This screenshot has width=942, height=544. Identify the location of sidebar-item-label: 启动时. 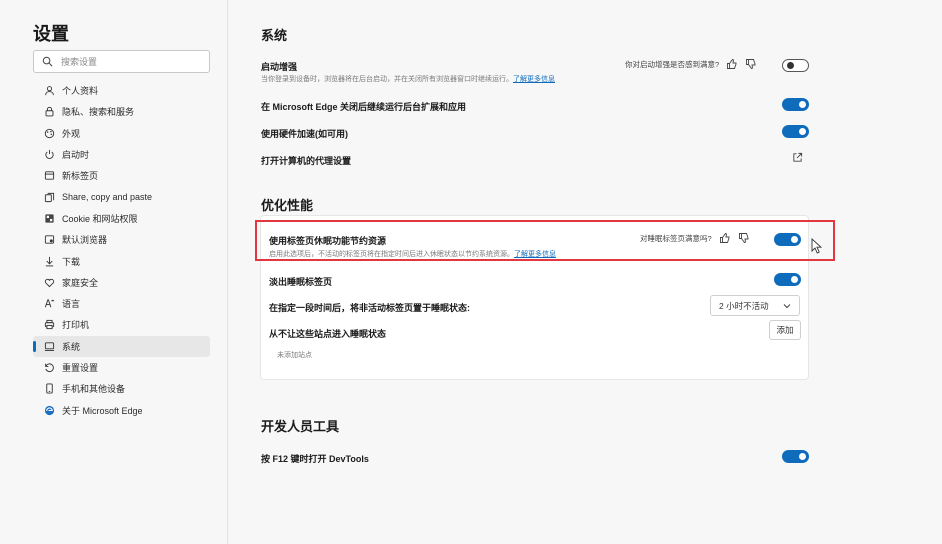
(76, 155).